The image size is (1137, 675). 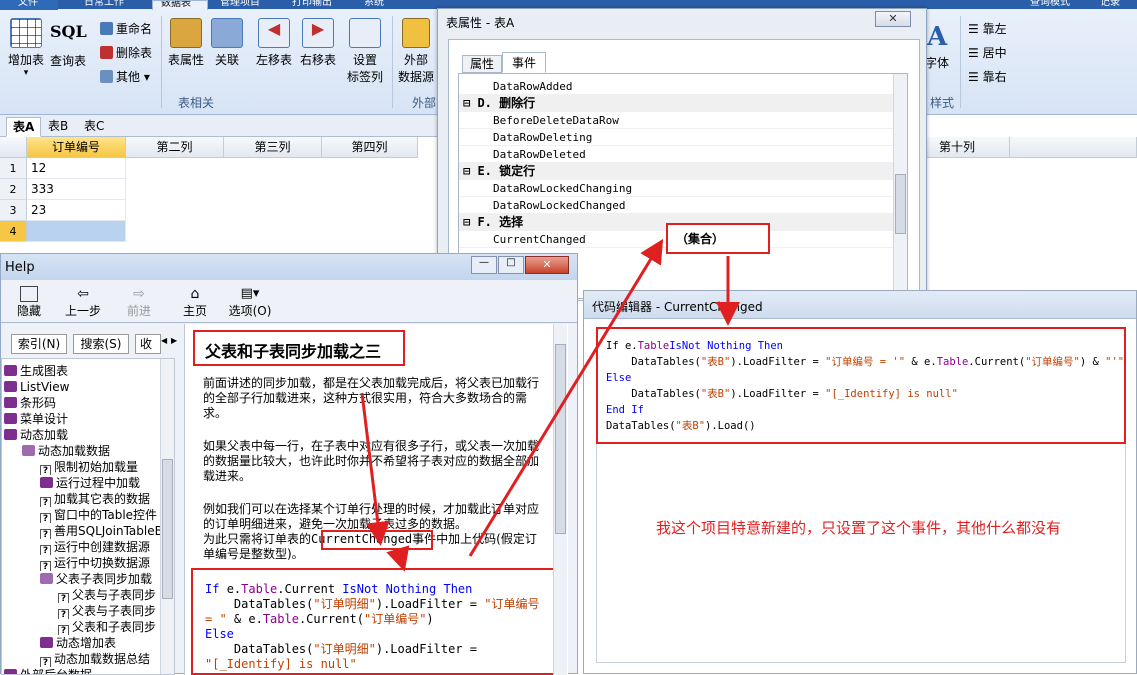 I want to click on arrow-to-event, so click(x=375, y=469).